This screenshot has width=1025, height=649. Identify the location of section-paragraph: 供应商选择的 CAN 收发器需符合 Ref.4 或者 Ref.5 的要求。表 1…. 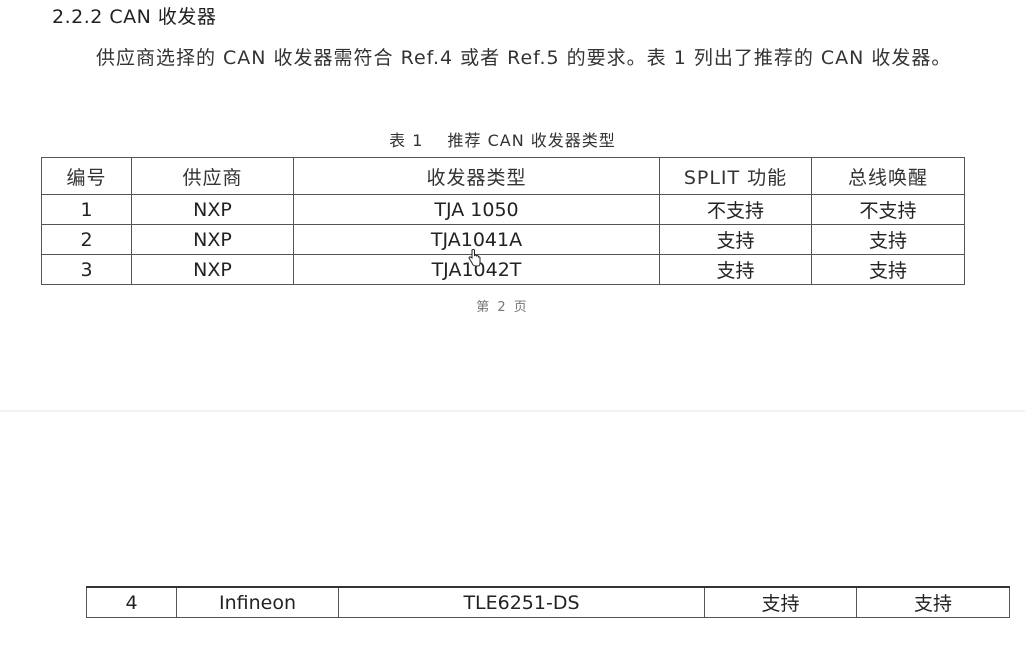
(524, 58).